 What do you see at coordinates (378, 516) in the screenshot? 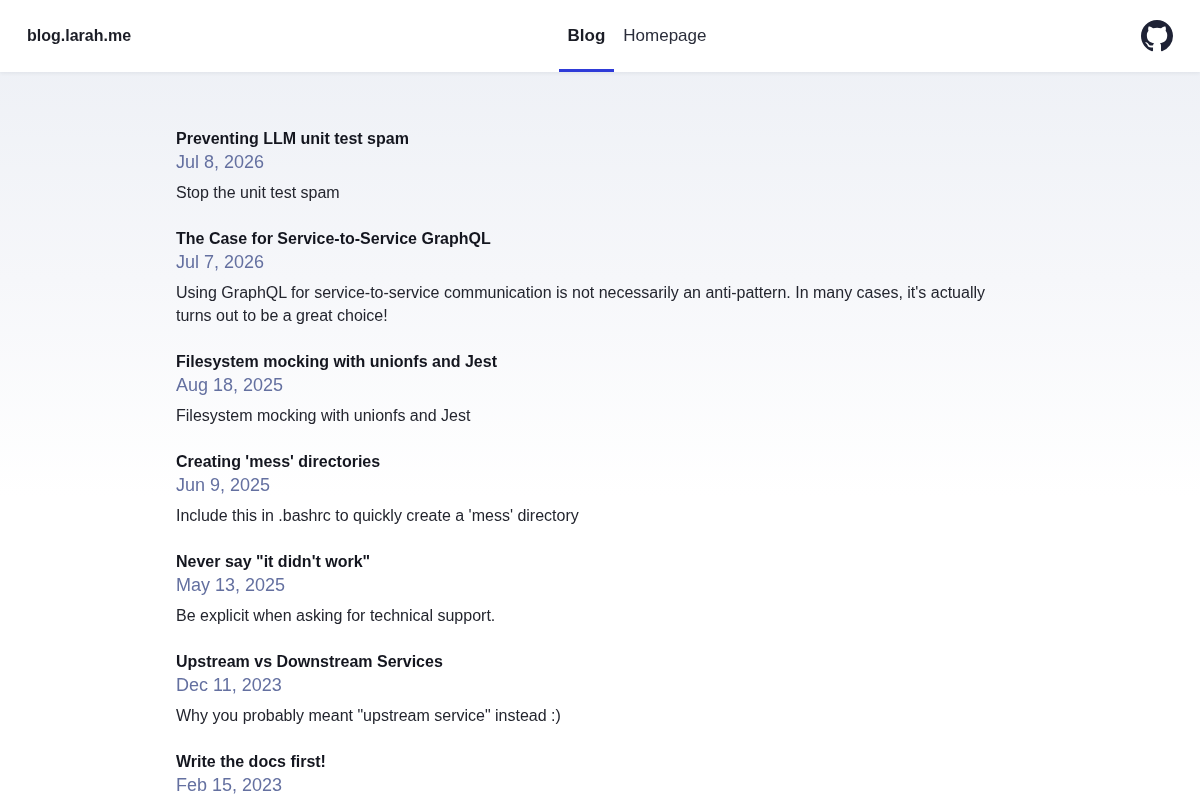
I see `post-summary: Include this in .bashrc to quickly create a 'mess' directory` at bounding box center [378, 516].